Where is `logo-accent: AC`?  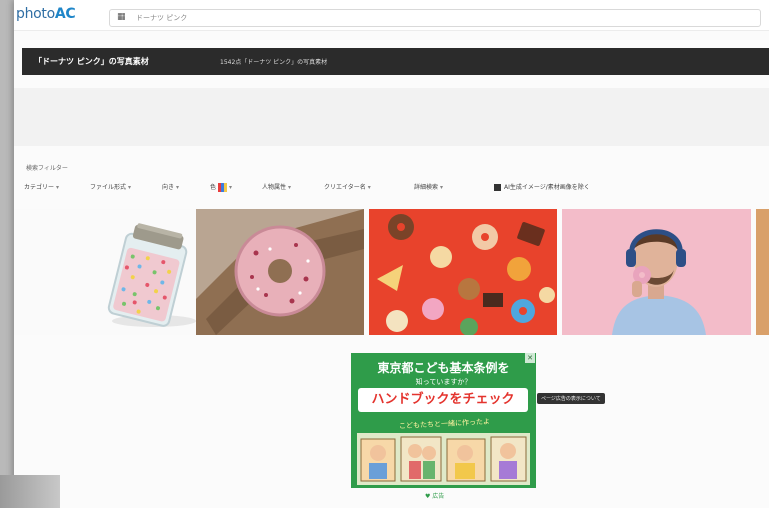 logo-accent: AC is located at coordinates (65, 14).